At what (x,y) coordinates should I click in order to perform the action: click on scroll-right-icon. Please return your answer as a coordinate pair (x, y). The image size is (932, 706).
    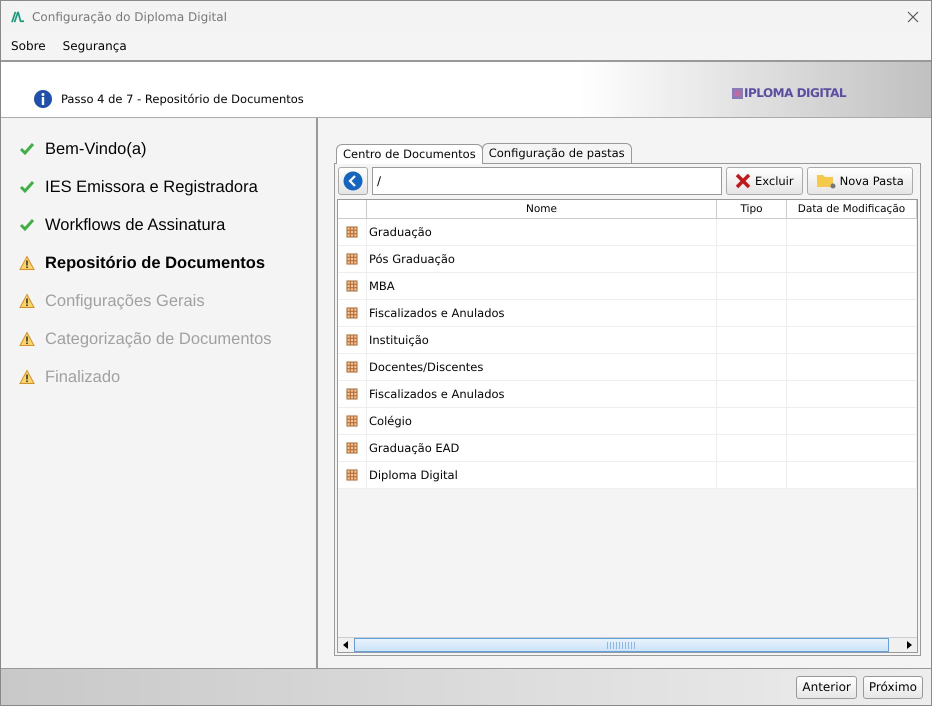
    Looking at the image, I should click on (909, 645).